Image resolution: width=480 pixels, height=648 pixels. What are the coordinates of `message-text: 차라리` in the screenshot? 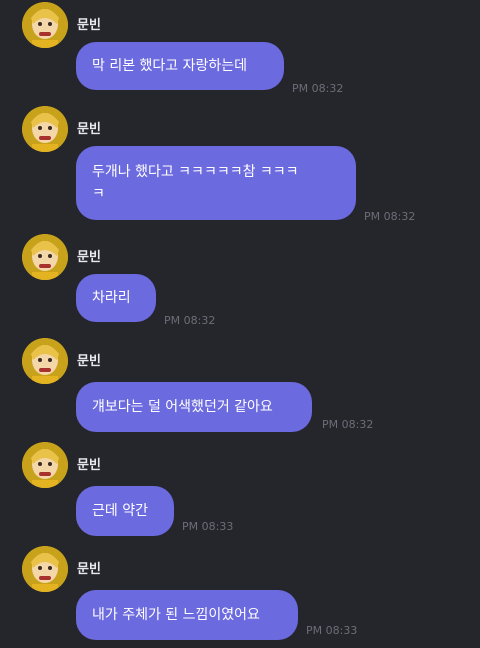 It's located at (111, 298).